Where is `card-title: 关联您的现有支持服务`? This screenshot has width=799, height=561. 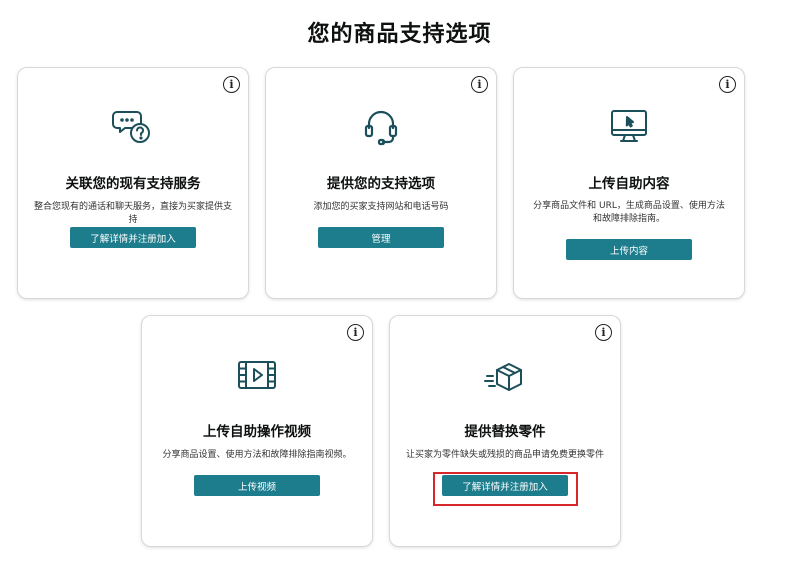 card-title: 关联您的现有支持服务 is located at coordinates (133, 184).